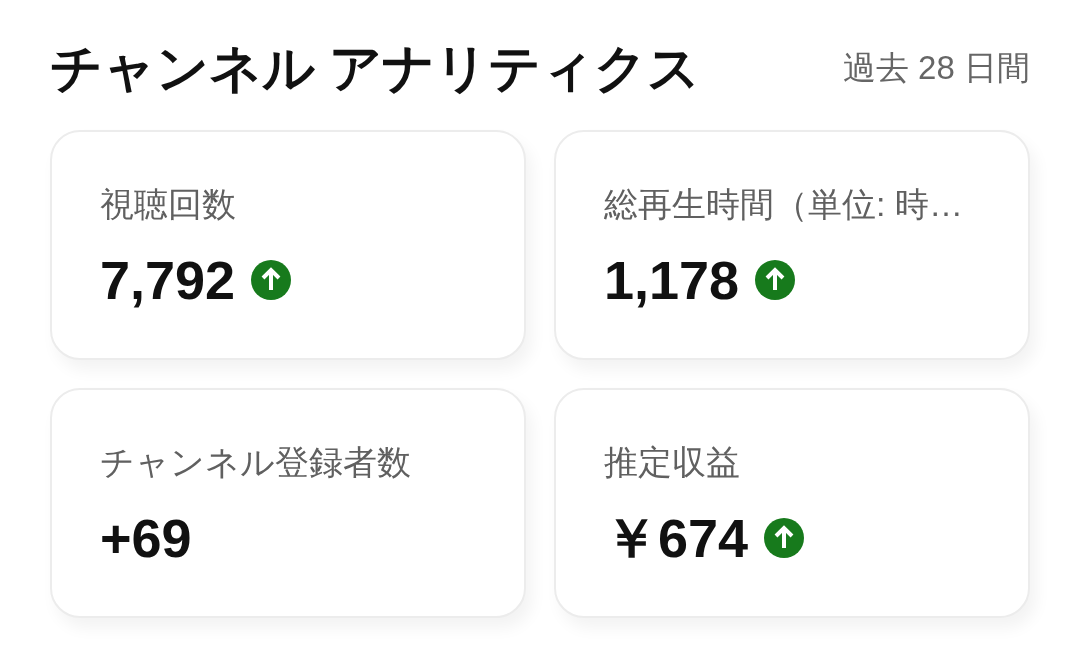  Describe the element at coordinates (676, 538) in the screenshot. I see `metric-value: ￥674` at that location.